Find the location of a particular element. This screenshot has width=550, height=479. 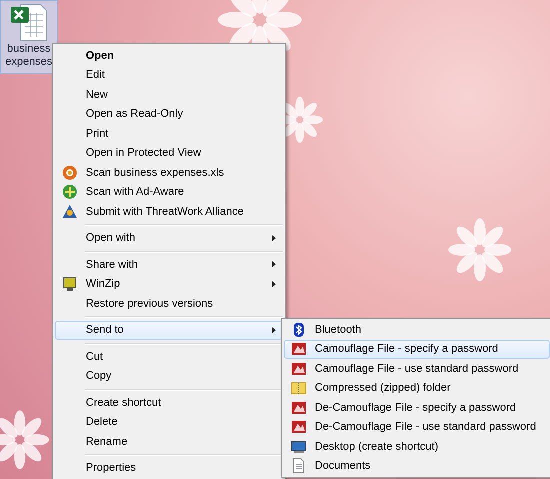

menu-item: Bluetooth is located at coordinates (417, 330).